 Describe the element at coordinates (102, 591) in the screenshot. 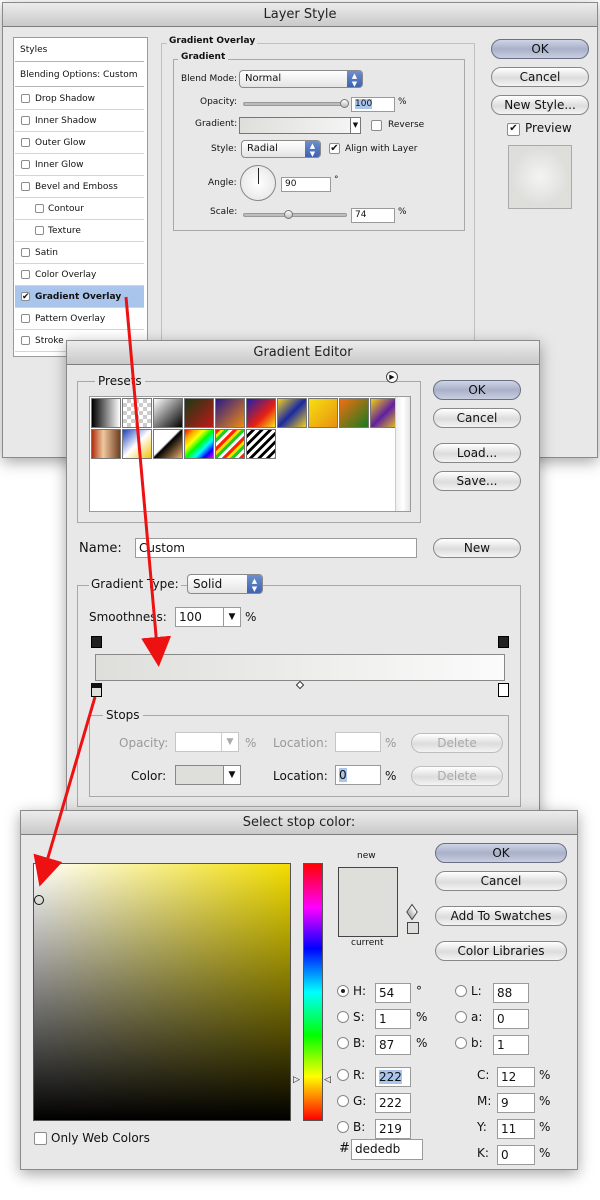

I see `annotation-arrows` at that location.